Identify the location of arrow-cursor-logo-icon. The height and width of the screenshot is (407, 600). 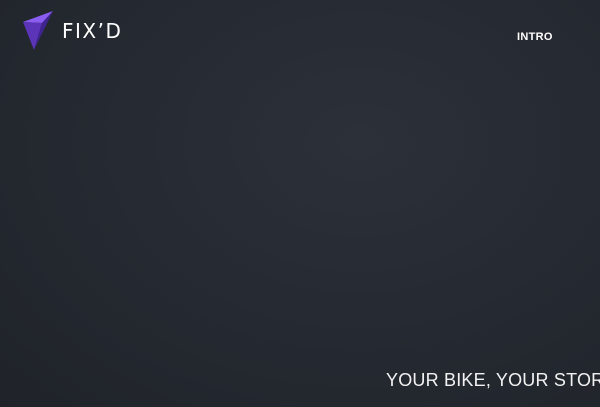
(38, 30).